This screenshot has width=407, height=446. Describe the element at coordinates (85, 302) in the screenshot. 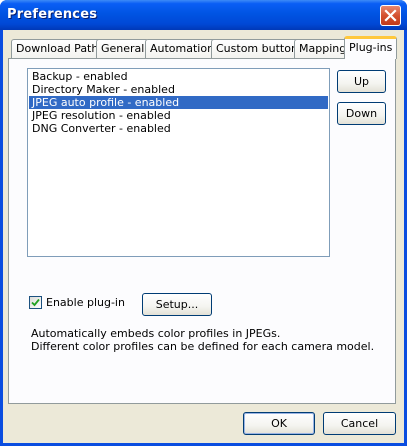

I see `enable-plugin-label: Enable plug-in` at that location.